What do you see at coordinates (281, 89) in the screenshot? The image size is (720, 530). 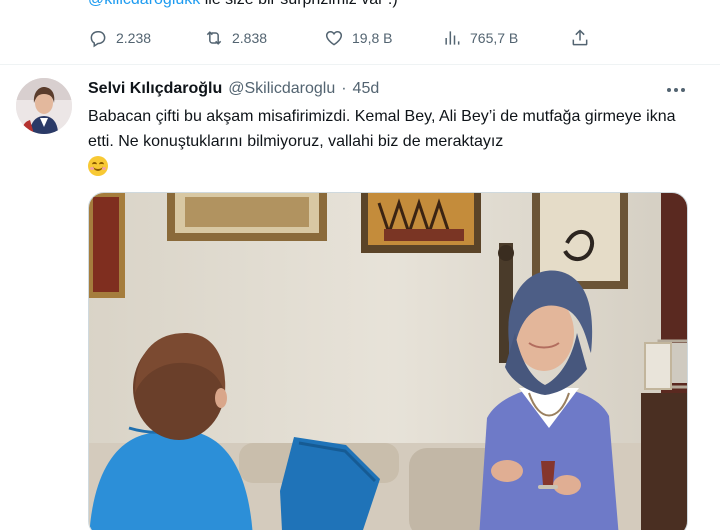 I see `author-handle: @Skilicdaroglu` at bounding box center [281, 89].